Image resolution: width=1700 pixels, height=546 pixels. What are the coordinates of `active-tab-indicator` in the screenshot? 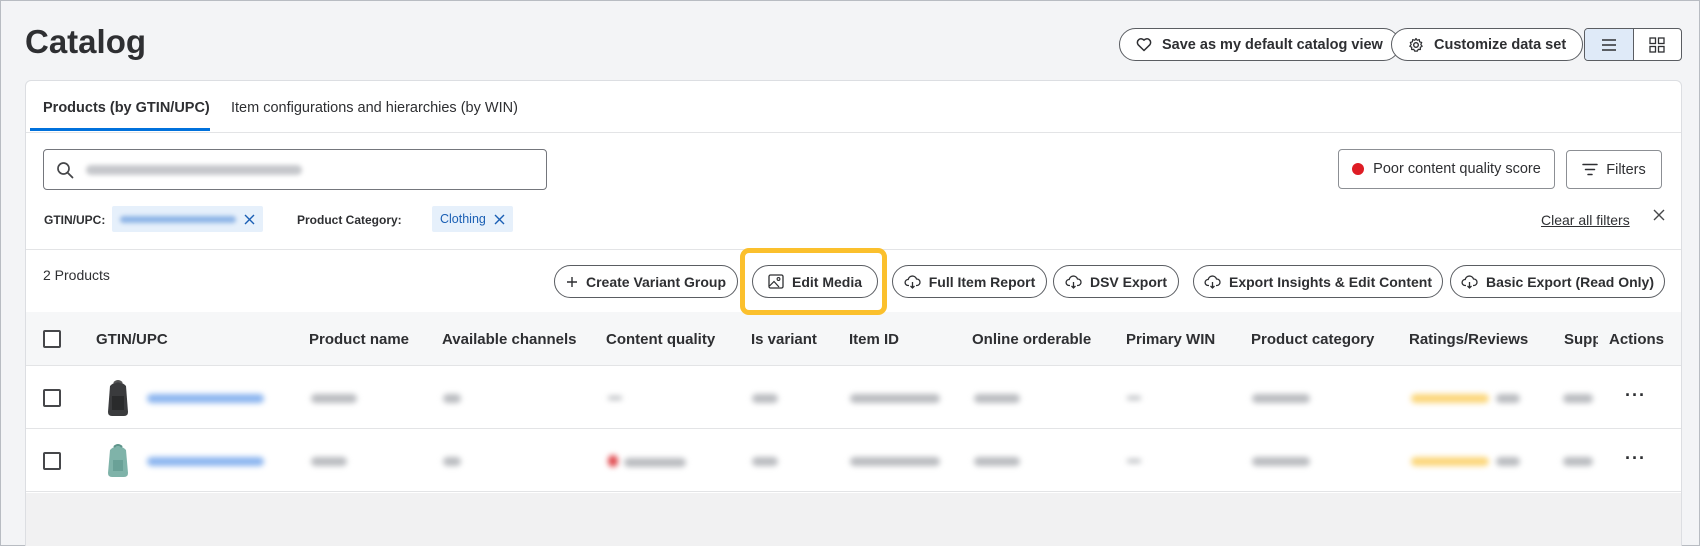 It's located at (120, 129).